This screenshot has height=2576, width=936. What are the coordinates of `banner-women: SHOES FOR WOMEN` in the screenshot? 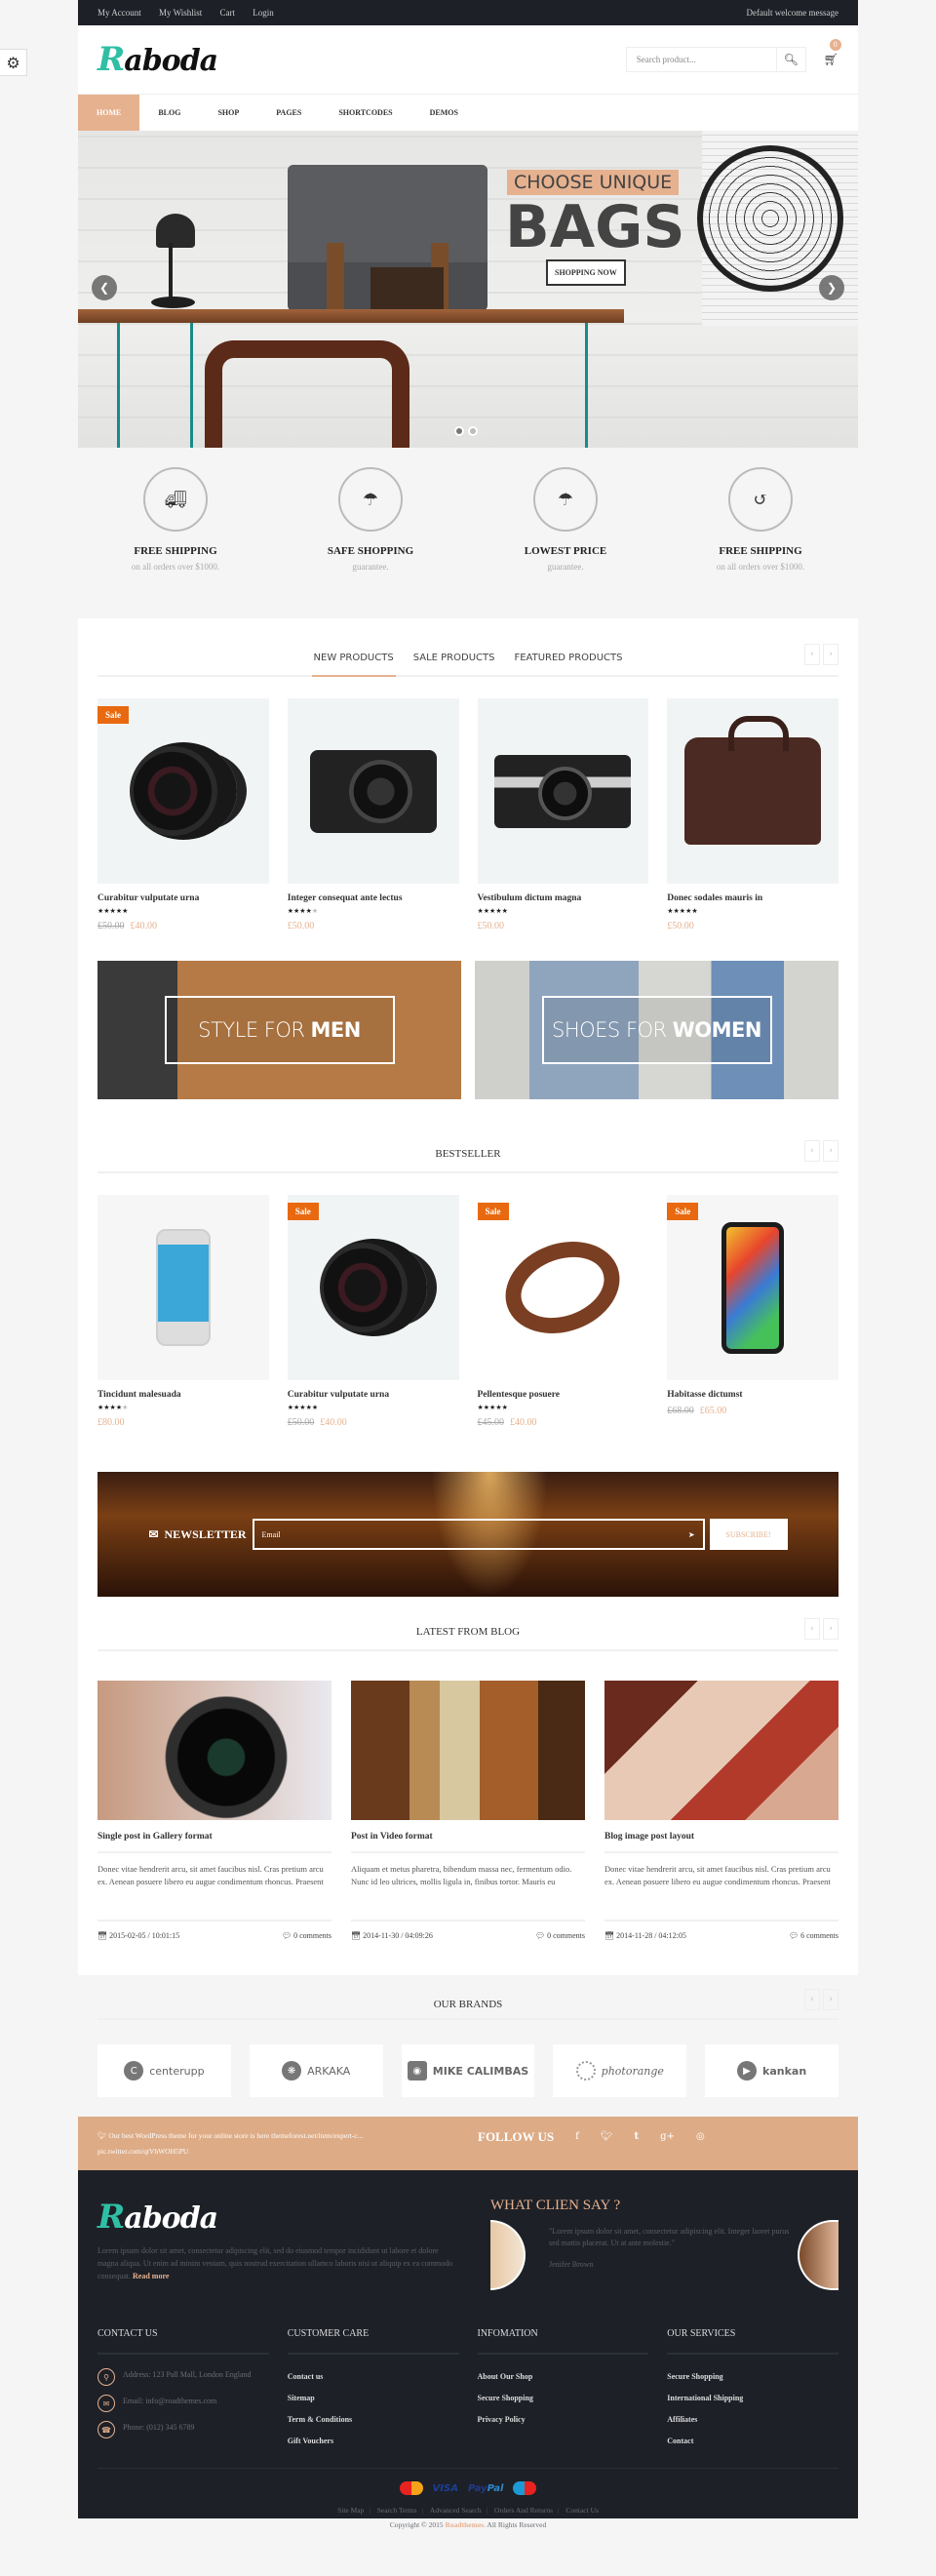 It's located at (656, 1030).